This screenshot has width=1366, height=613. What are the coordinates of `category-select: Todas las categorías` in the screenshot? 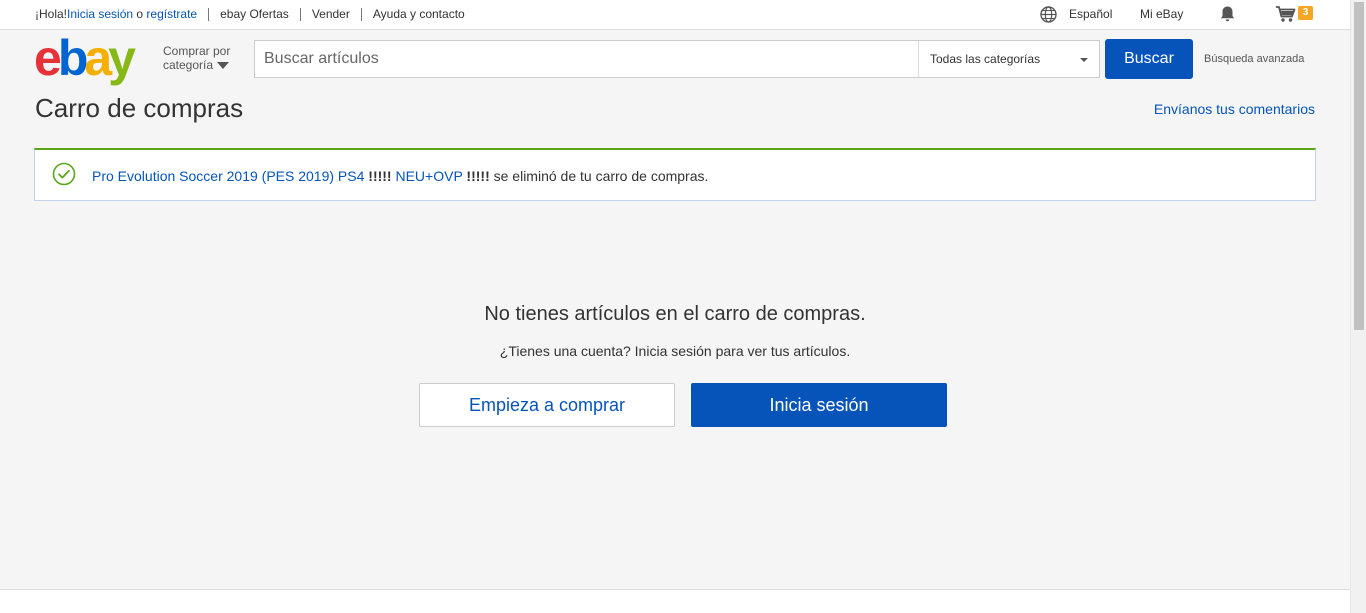 It's located at (1008, 59).